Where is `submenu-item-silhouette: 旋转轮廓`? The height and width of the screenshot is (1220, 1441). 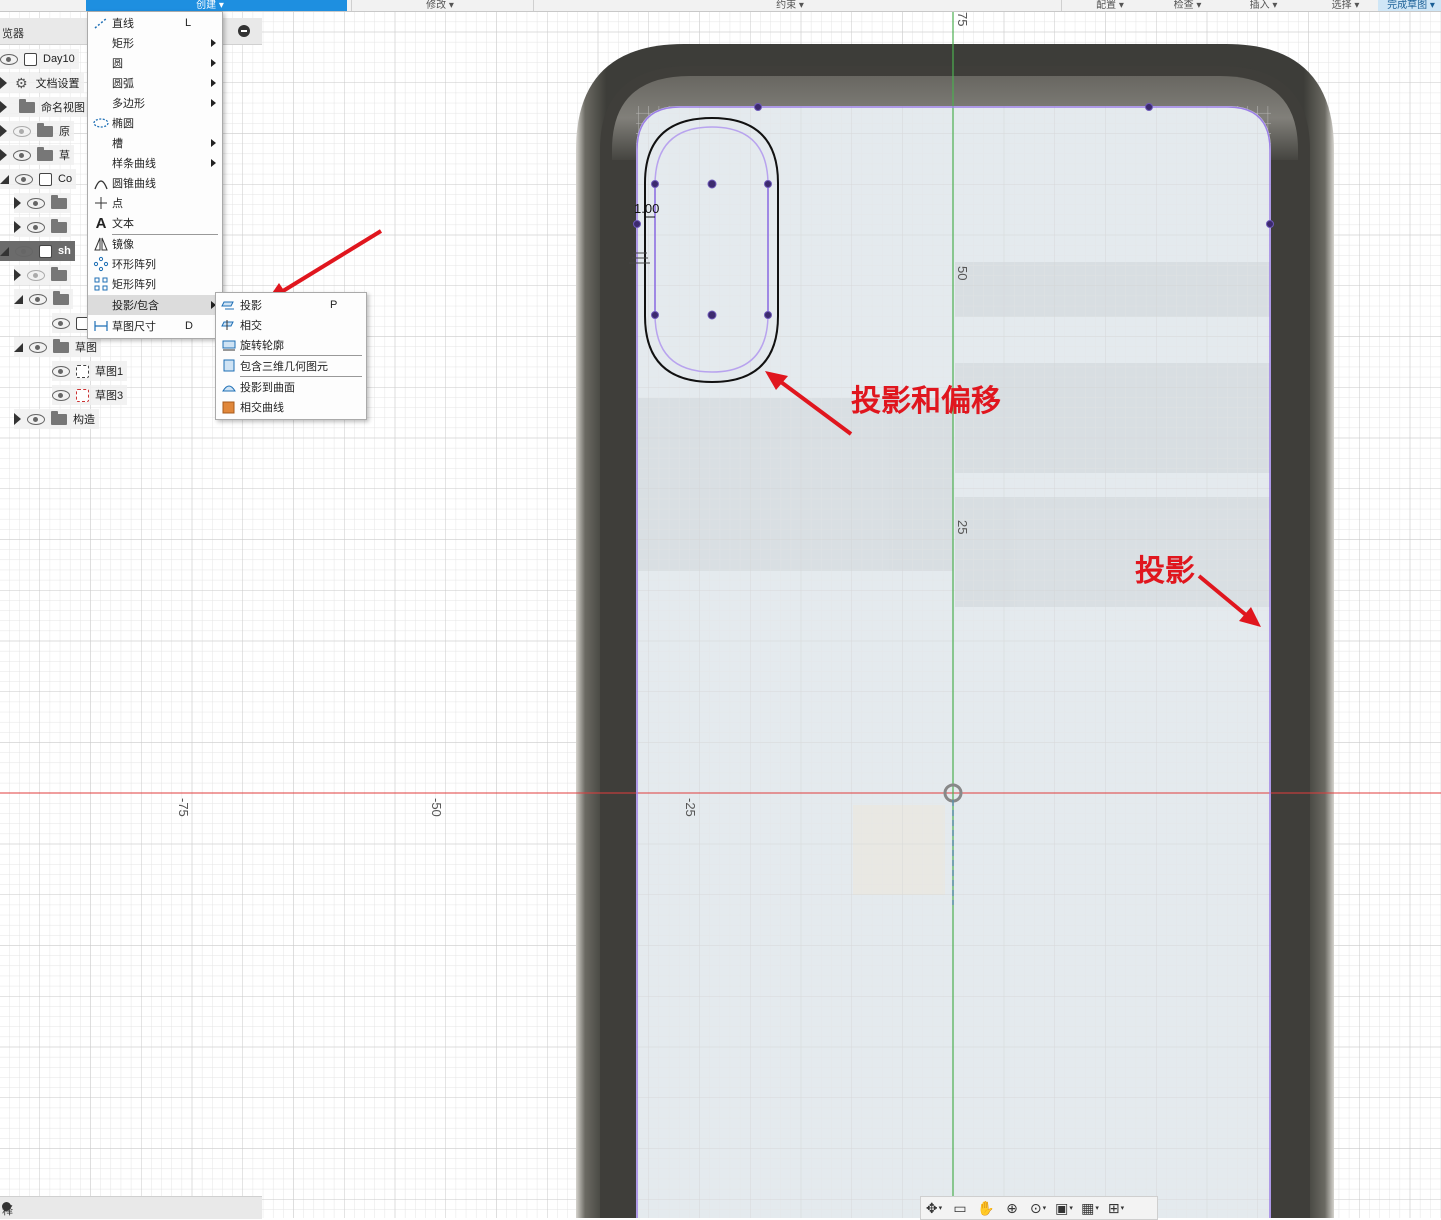
submenu-item-silhouette: 旋转轮廓 is located at coordinates (291, 345).